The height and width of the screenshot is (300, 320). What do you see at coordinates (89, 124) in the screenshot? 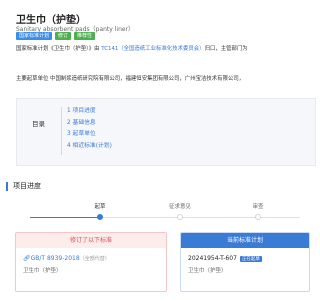
I see `toc-item-basic-info: 2 基础信息` at bounding box center [89, 124].